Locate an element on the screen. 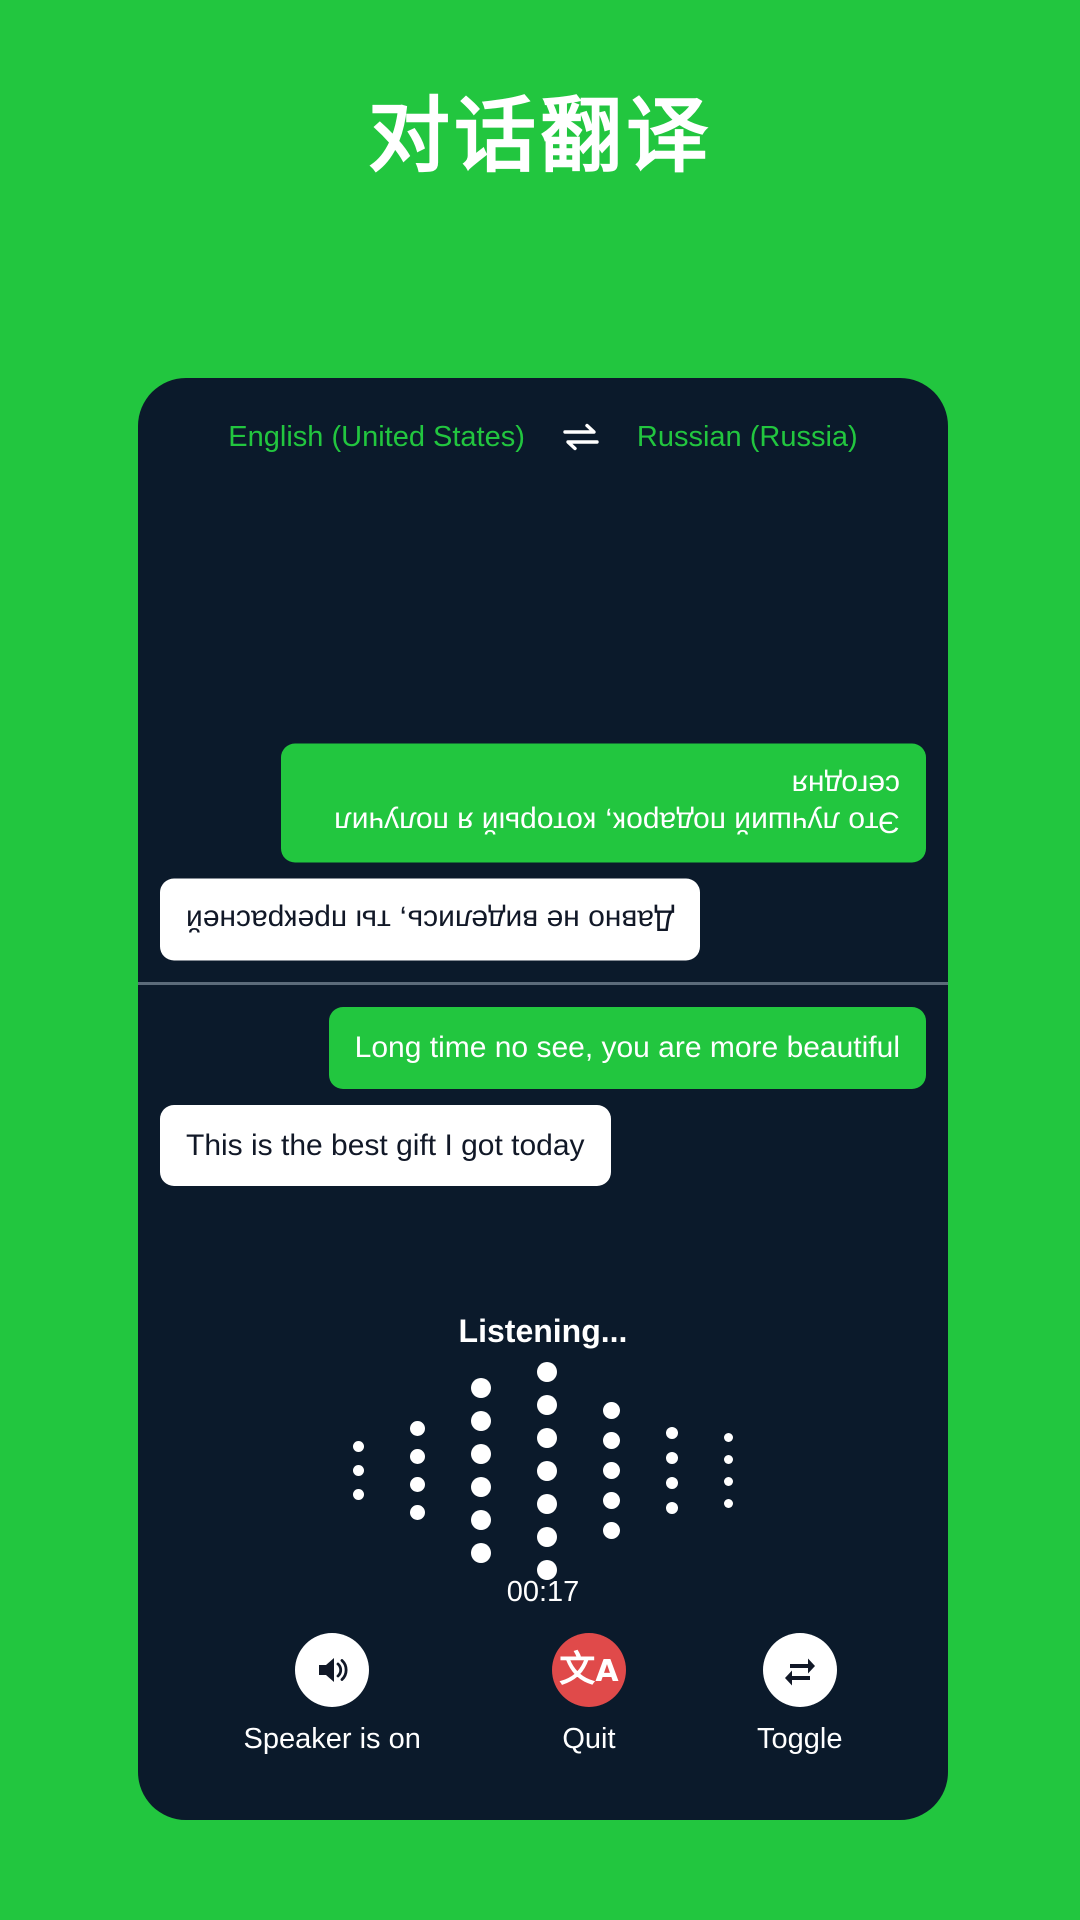  chat-bubble: Давно не виделись, ты прекрасней is located at coordinates (430, 919).